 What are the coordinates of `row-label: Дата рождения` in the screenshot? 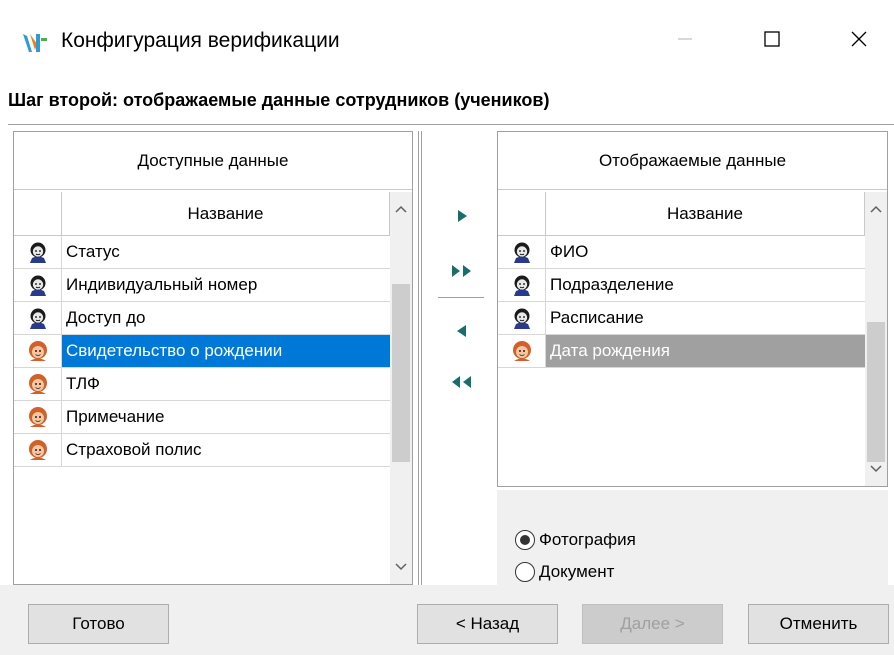 It's located at (610, 350).